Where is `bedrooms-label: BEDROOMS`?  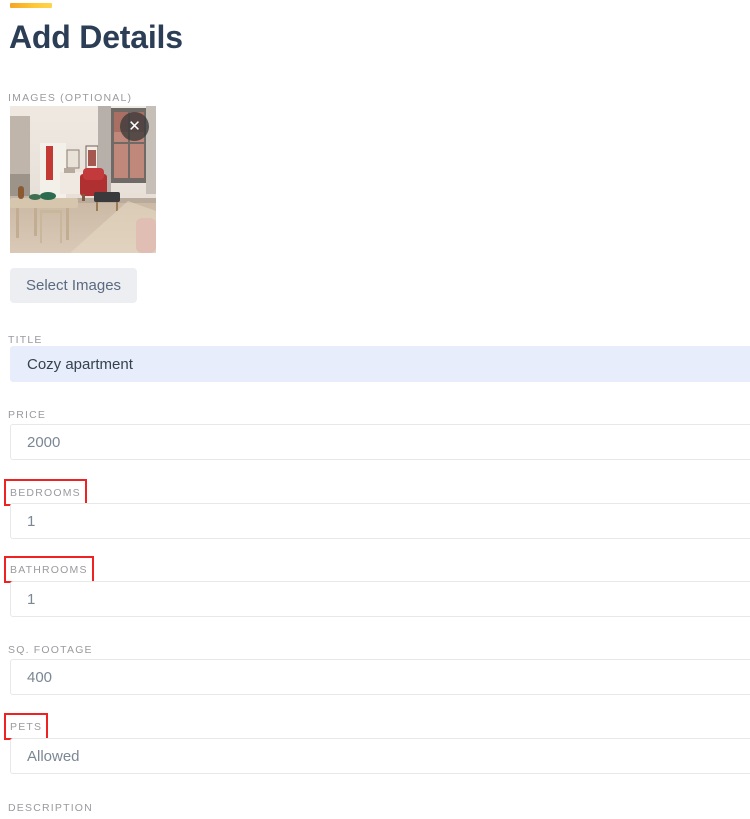 bedrooms-label: BEDROOMS is located at coordinates (45, 493).